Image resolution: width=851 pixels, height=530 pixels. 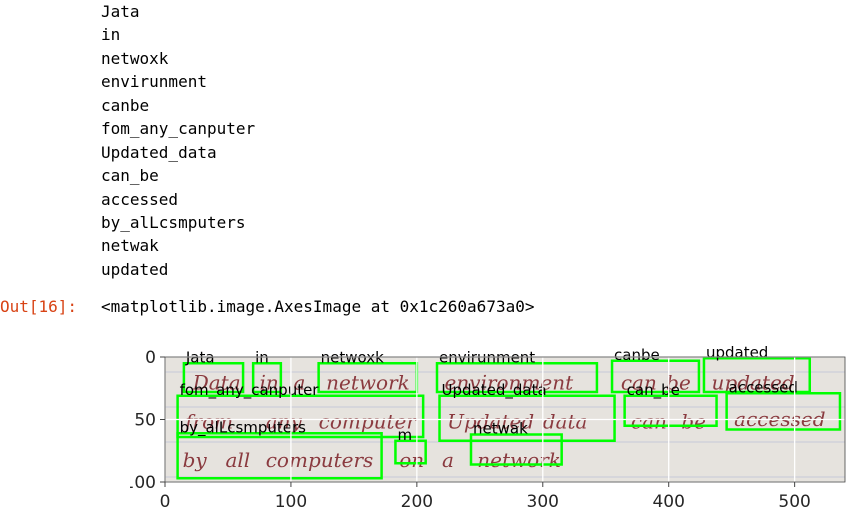 I want to click on stdout-line: updated, so click(x=135, y=269).